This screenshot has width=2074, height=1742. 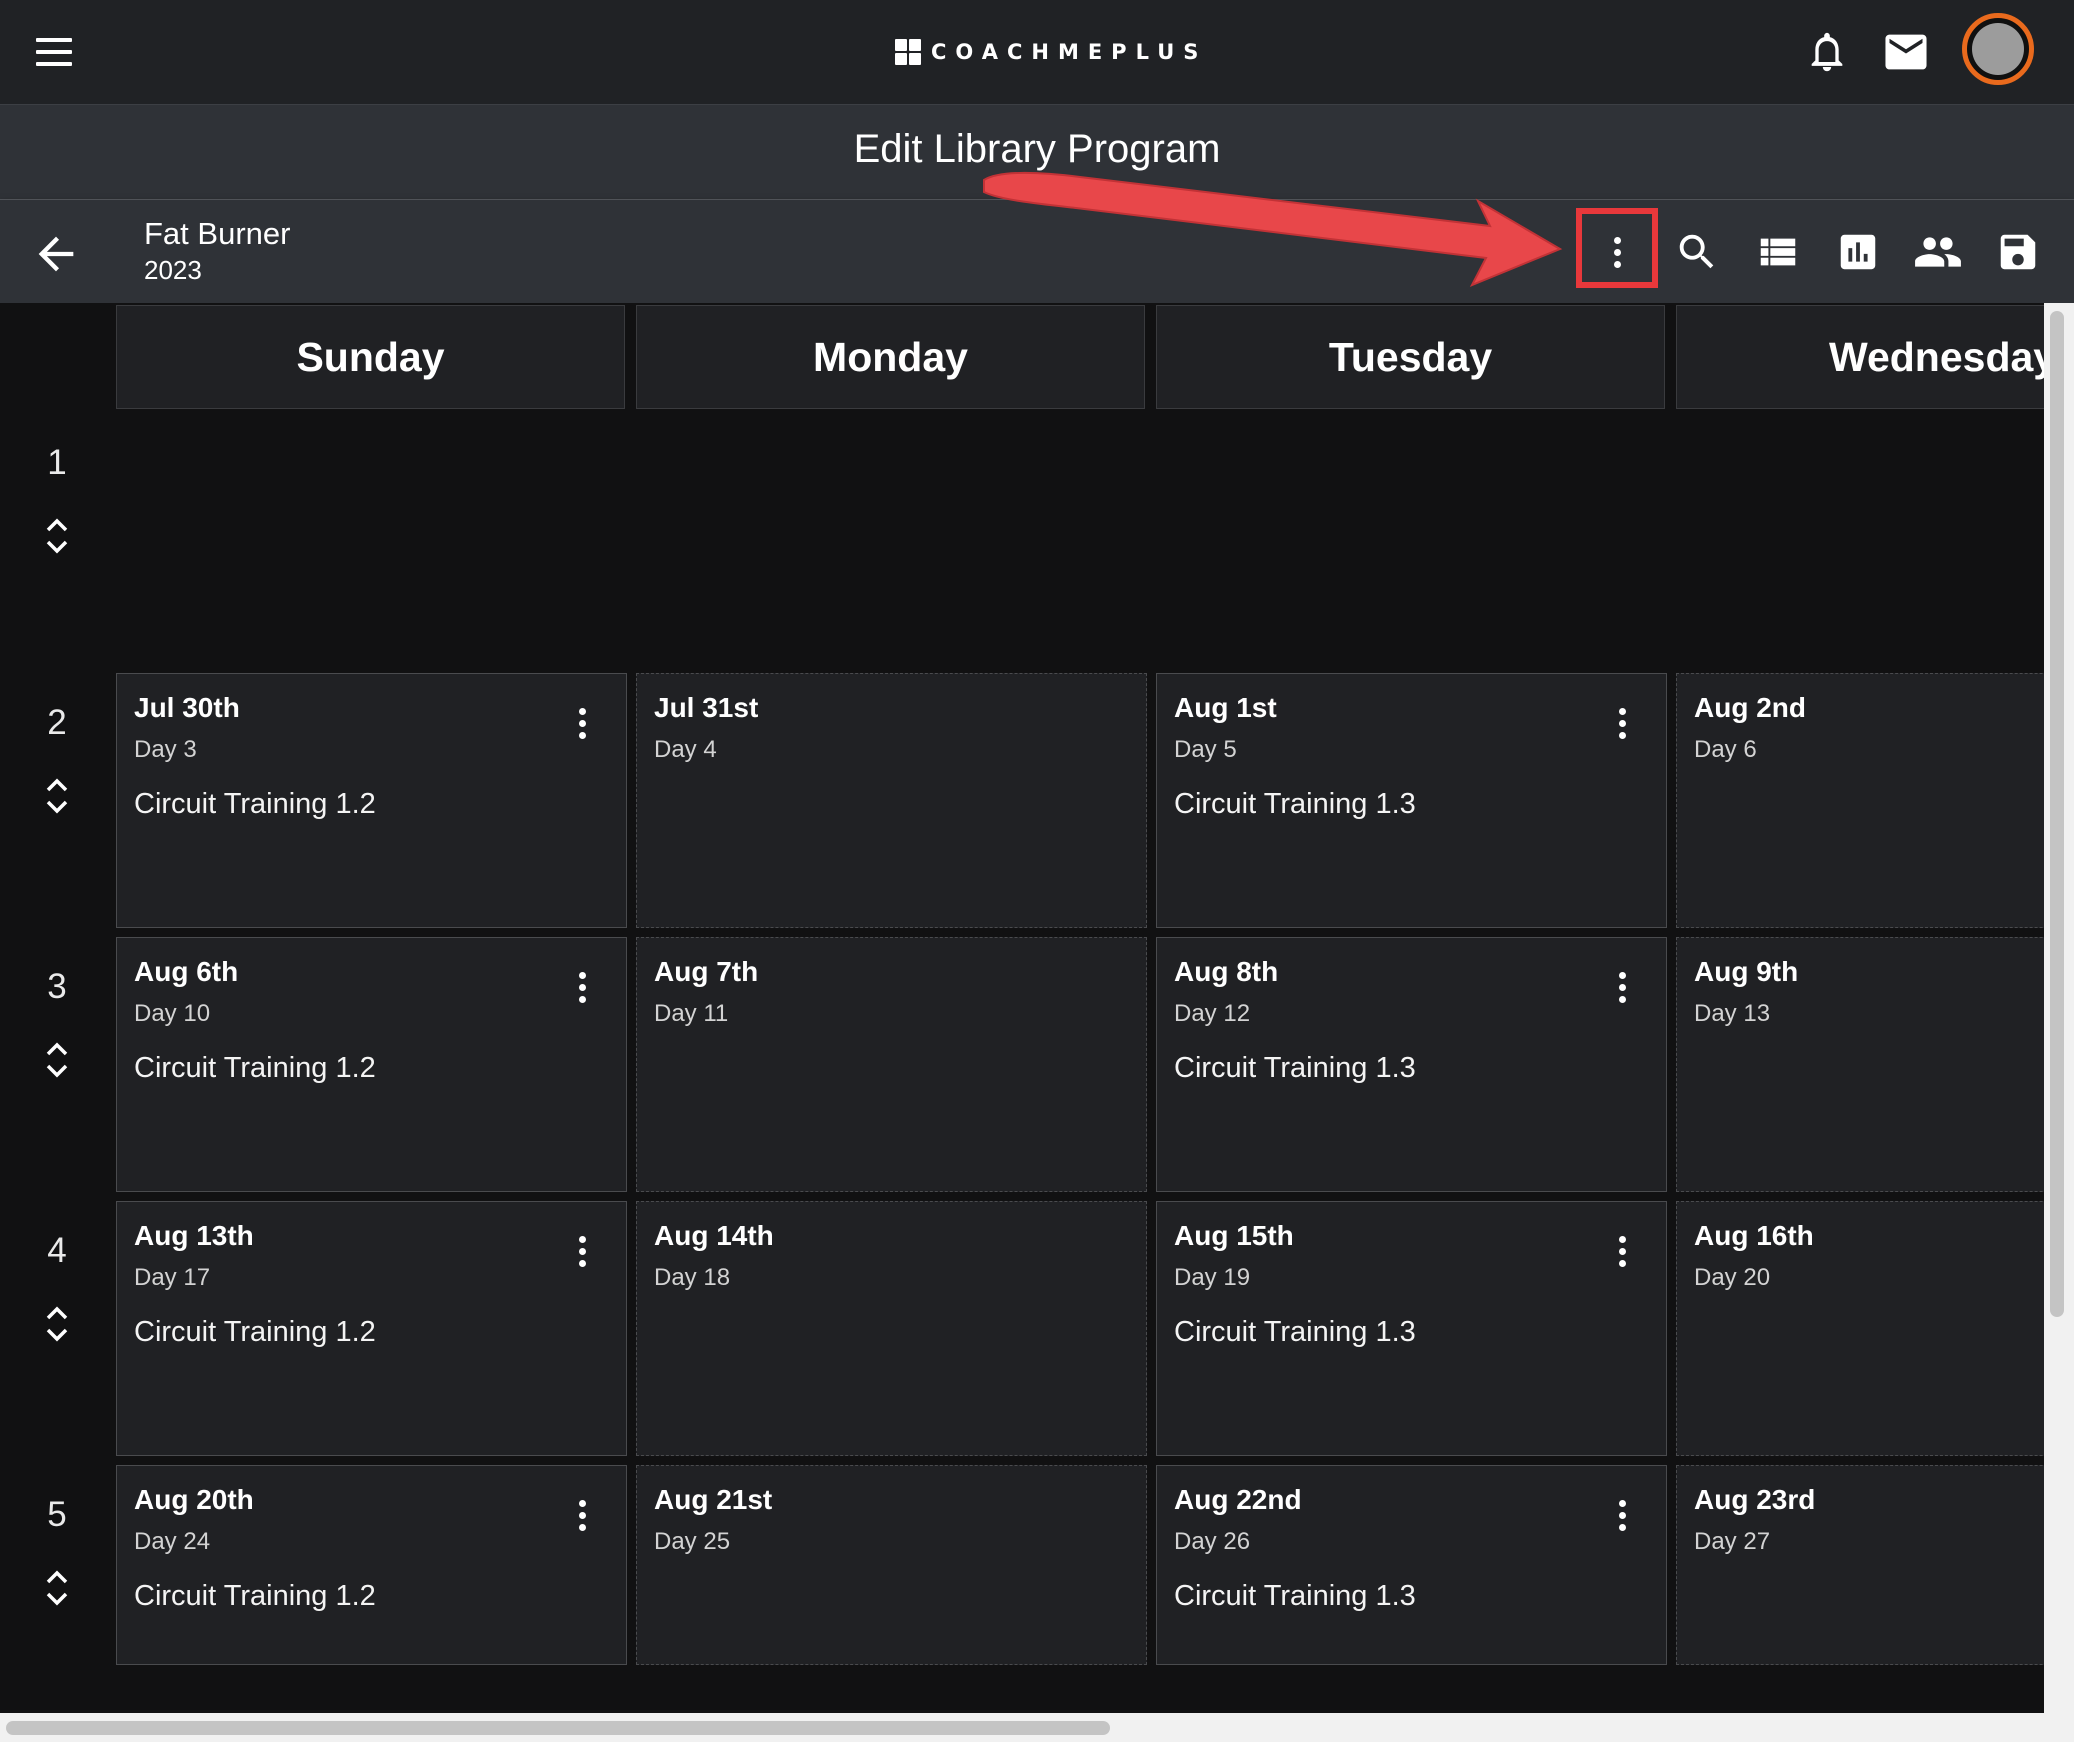 I want to click on week-number: 2, so click(x=57, y=722).